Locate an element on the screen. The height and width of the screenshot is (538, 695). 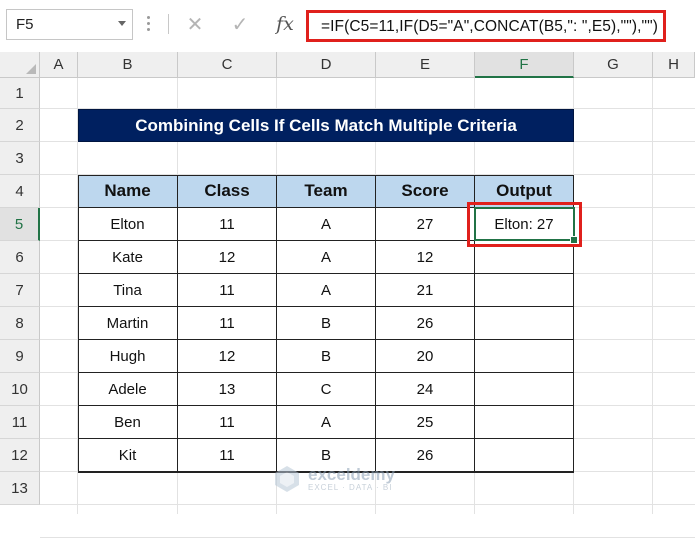
cell-class: 13 is located at coordinates (227, 389).